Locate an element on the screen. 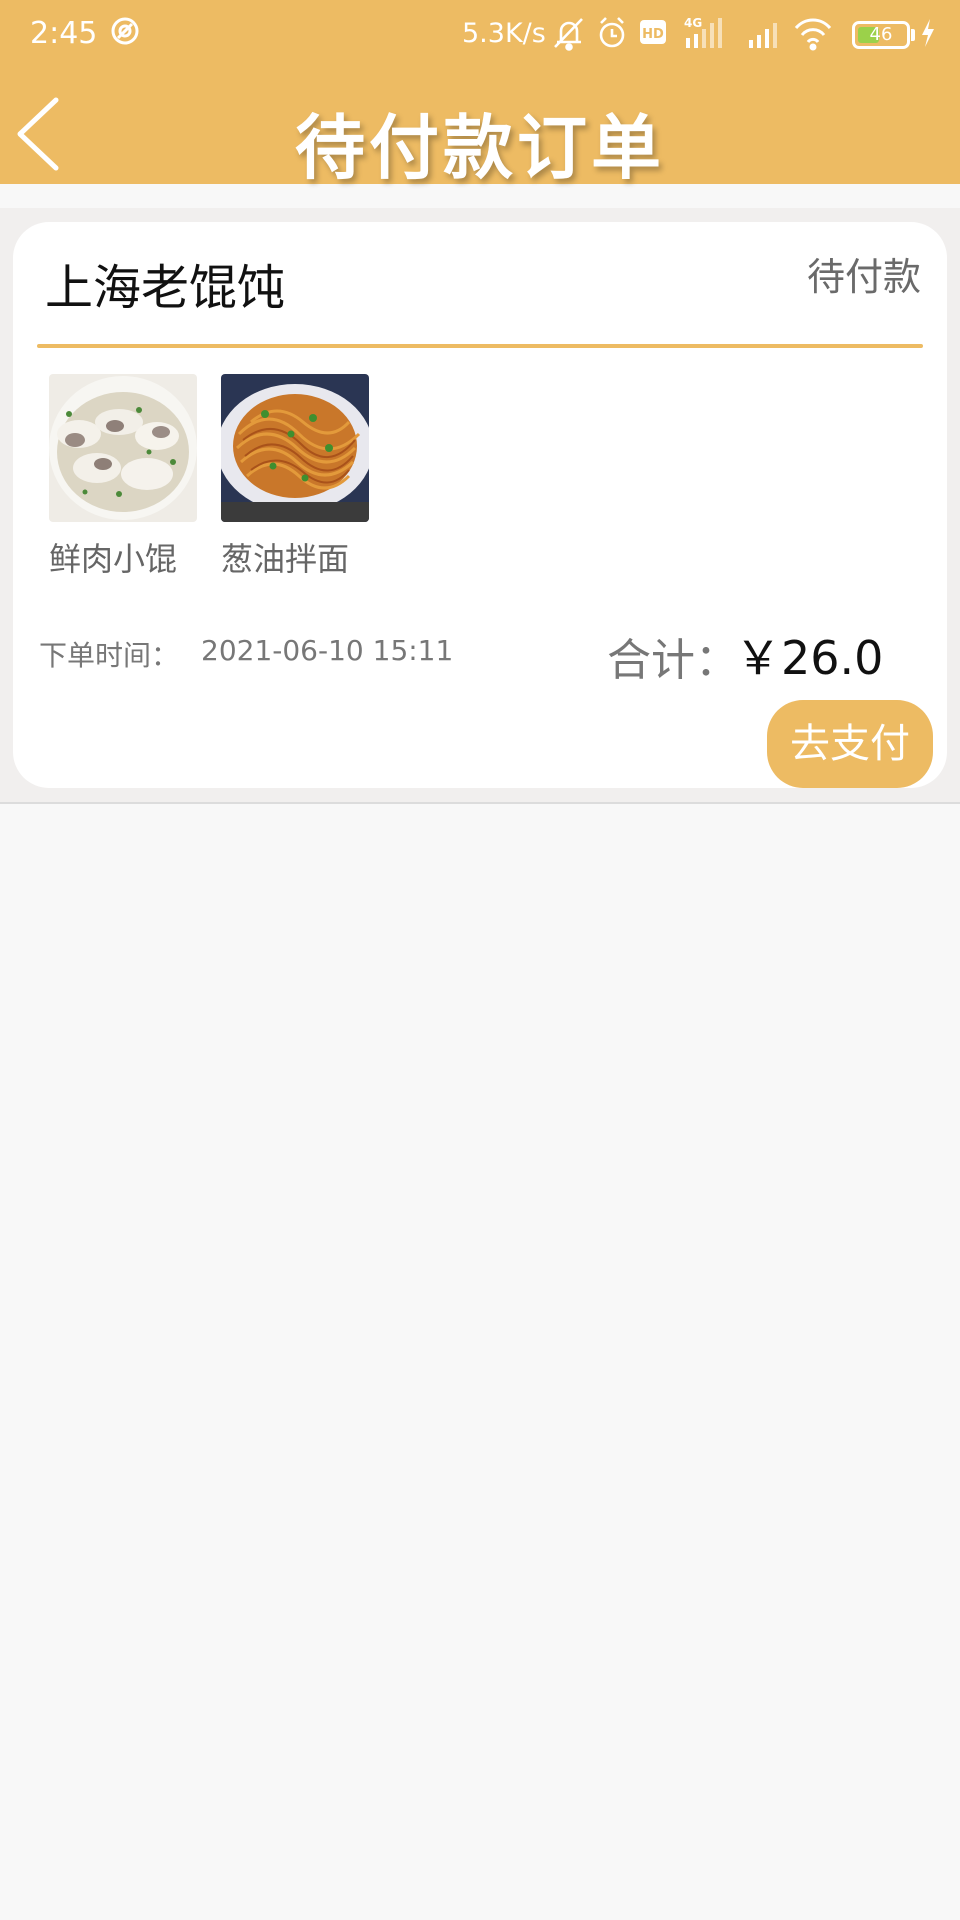  charging-icon is located at coordinates (928, 33).